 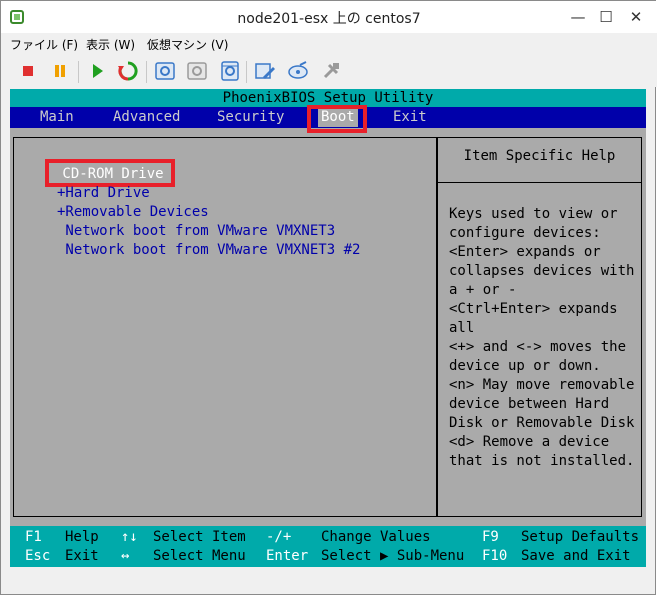 What do you see at coordinates (337, 119) in the screenshot?
I see `boot-tab-highlight` at bounding box center [337, 119].